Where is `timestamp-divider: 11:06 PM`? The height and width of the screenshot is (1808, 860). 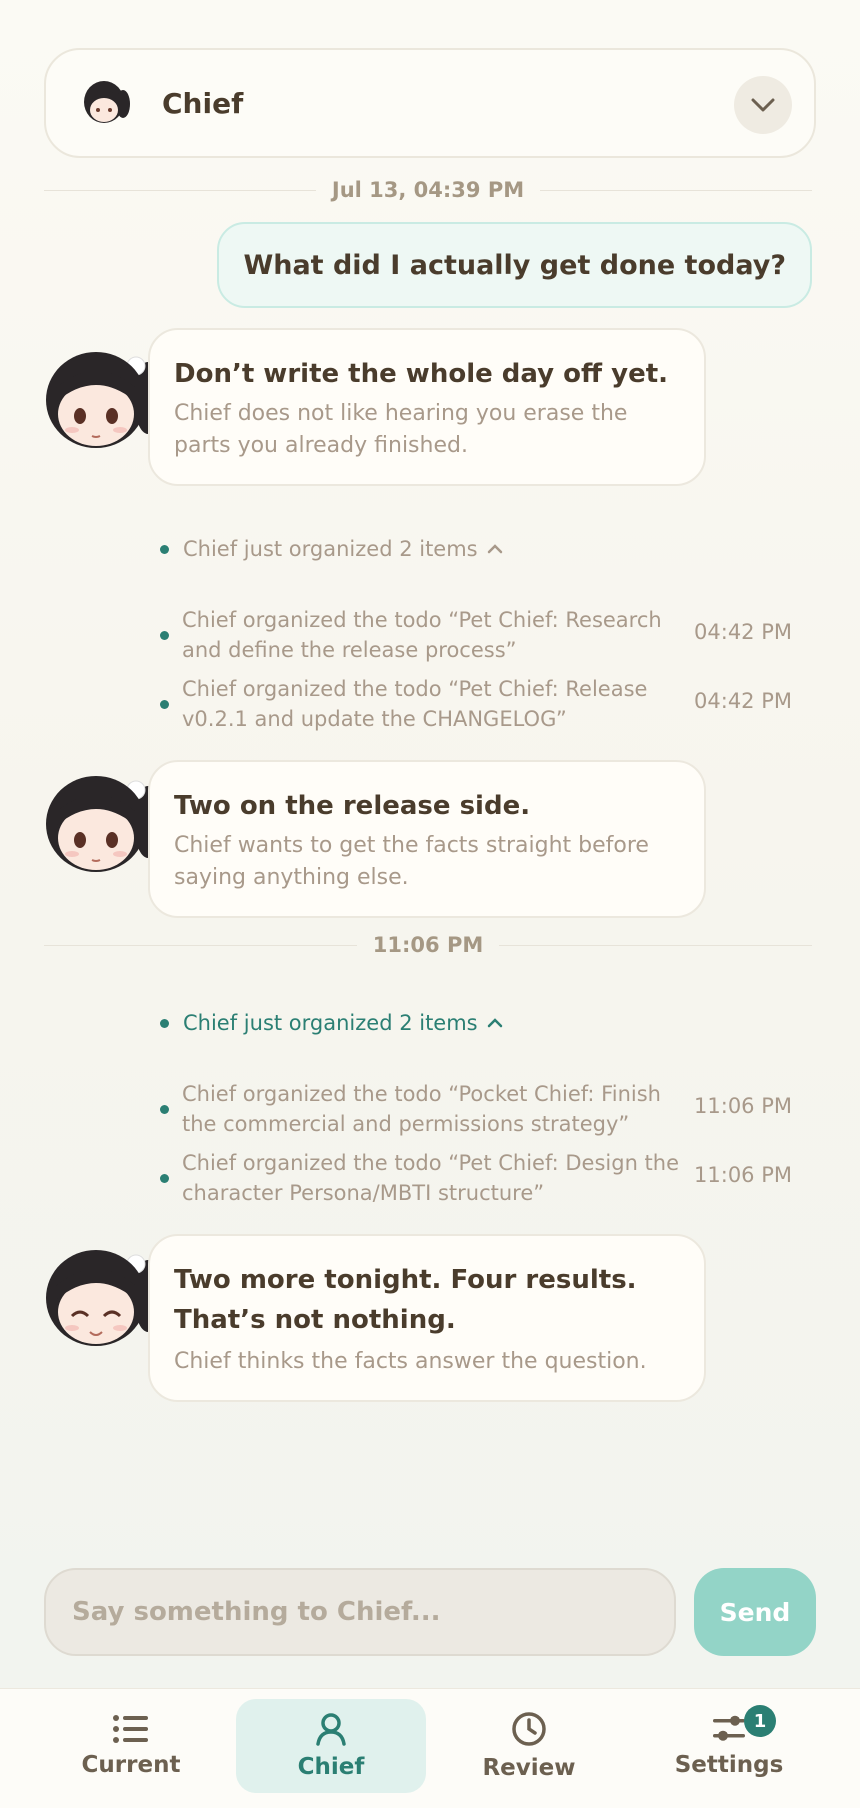 timestamp-divider: 11:06 PM is located at coordinates (428, 945).